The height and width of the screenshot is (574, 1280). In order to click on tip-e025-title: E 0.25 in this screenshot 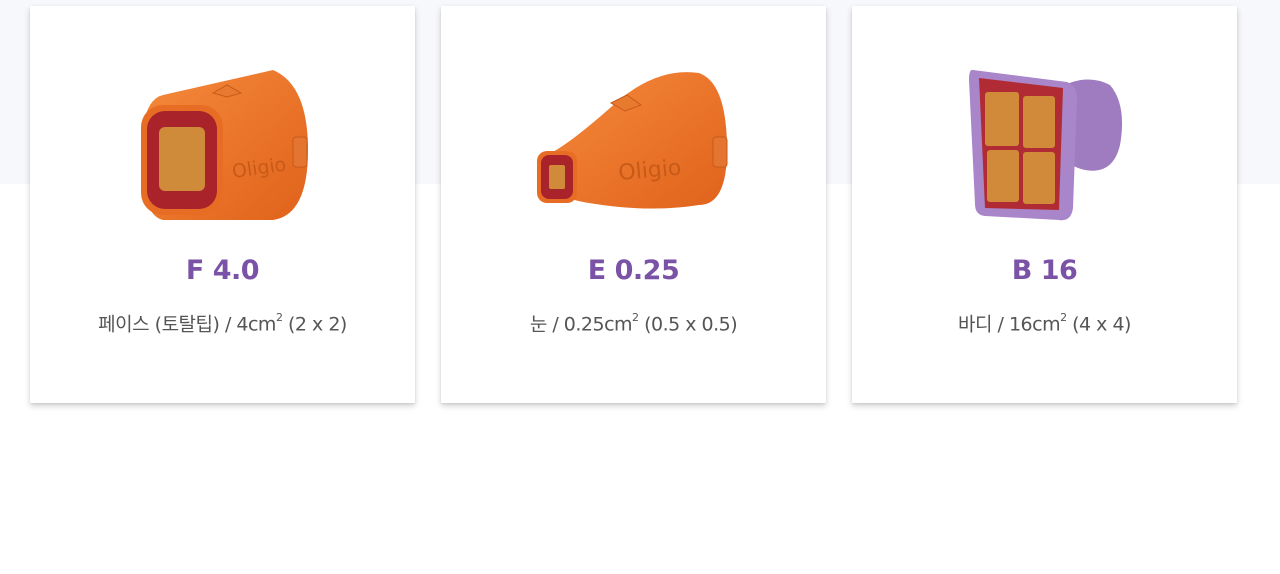, I will do `click(633, 270)`.